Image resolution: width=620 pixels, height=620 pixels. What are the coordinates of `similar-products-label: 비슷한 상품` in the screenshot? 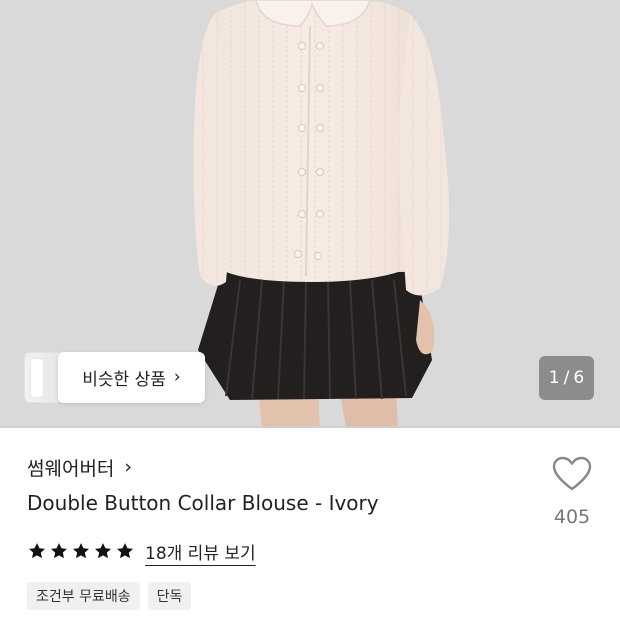 It's located at (124, 380).